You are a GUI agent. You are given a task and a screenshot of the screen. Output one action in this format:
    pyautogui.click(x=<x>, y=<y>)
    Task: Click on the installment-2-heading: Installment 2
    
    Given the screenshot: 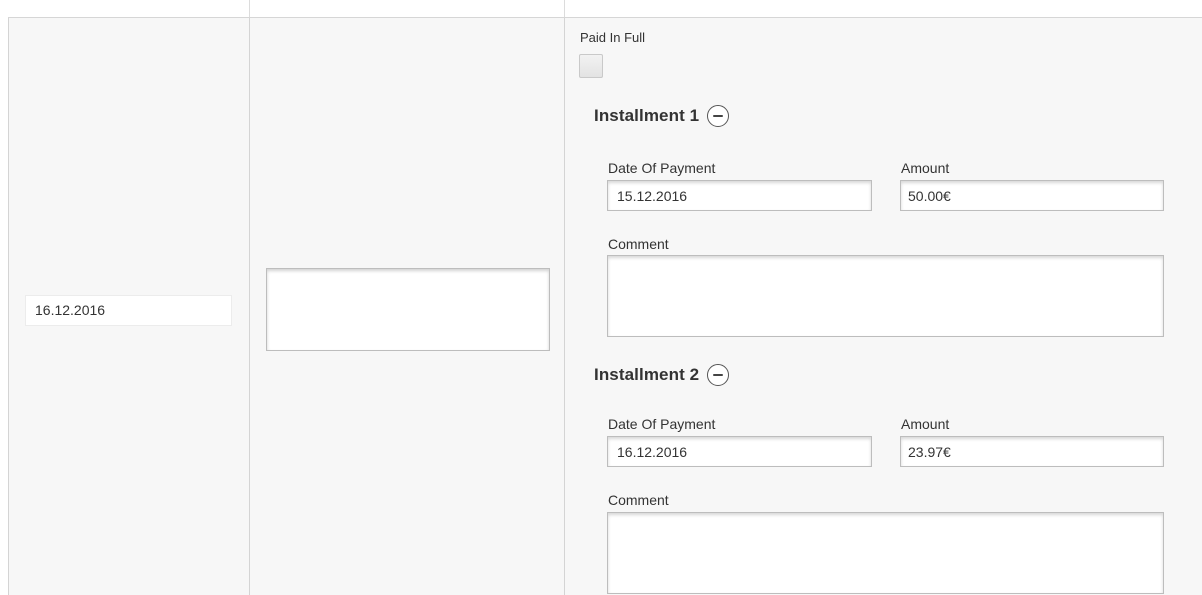 What is the action you would take?
    pyautogui.click(x=662, y=375)
    